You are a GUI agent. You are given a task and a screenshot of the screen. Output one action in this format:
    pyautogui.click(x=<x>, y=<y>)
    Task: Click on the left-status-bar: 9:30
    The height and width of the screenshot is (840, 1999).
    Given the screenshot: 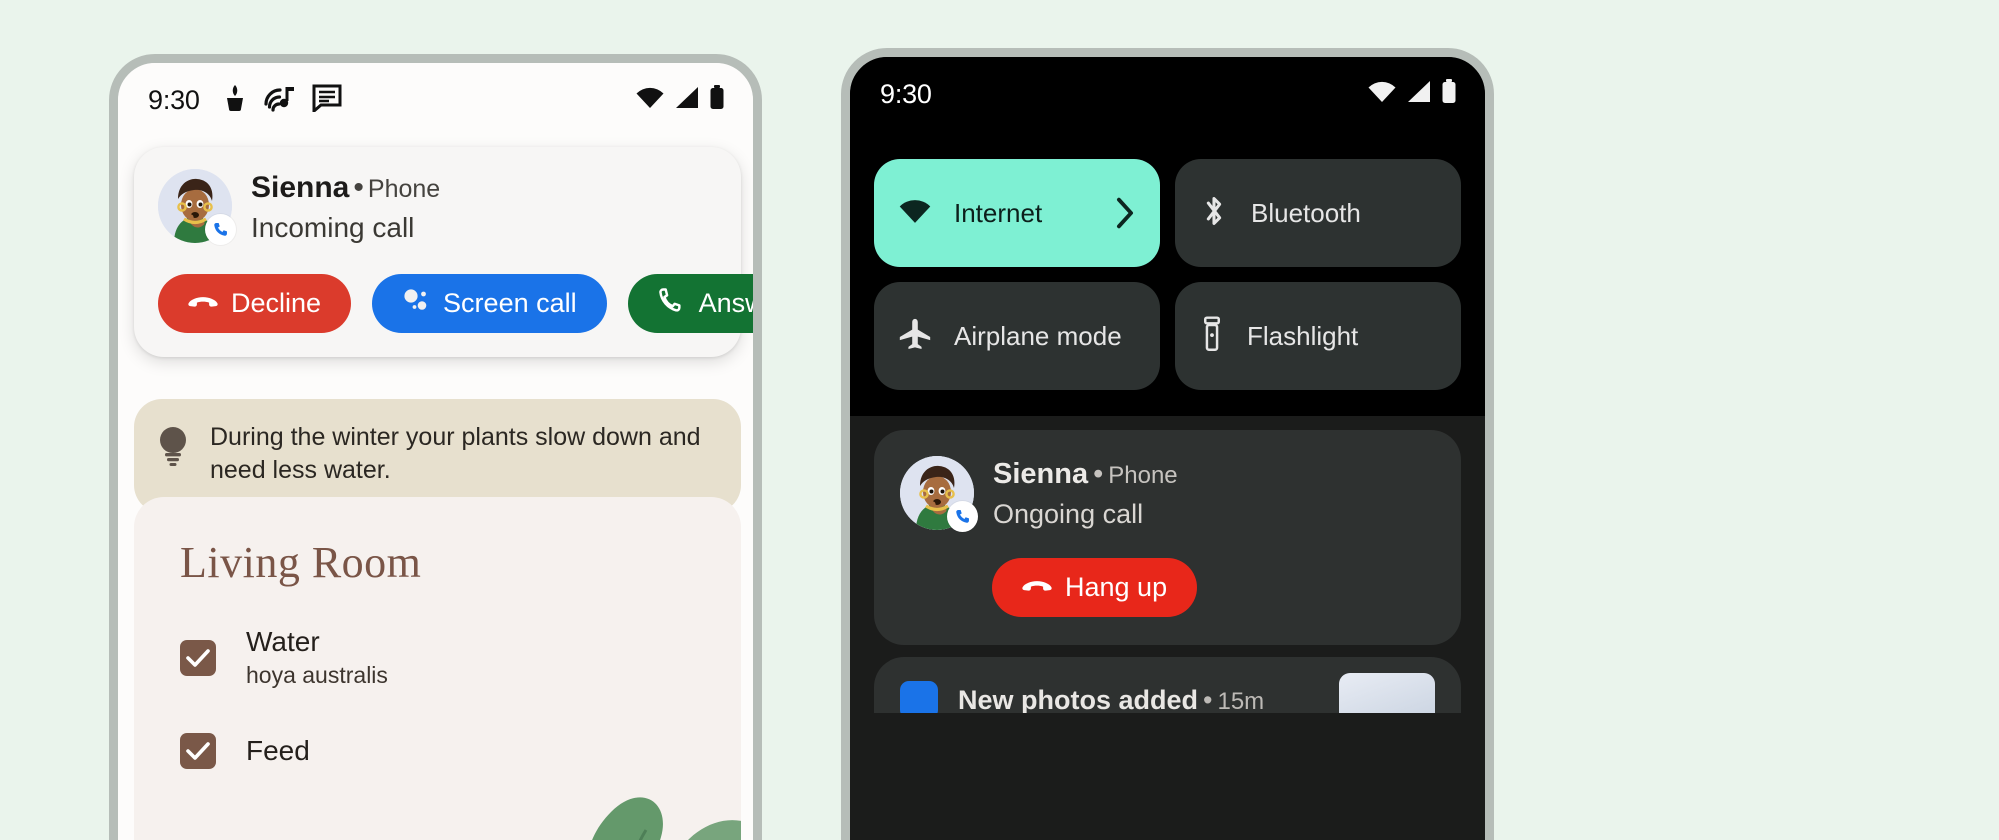 What is the action you would take?
    pyautogui.click(x=435, y=100)
    